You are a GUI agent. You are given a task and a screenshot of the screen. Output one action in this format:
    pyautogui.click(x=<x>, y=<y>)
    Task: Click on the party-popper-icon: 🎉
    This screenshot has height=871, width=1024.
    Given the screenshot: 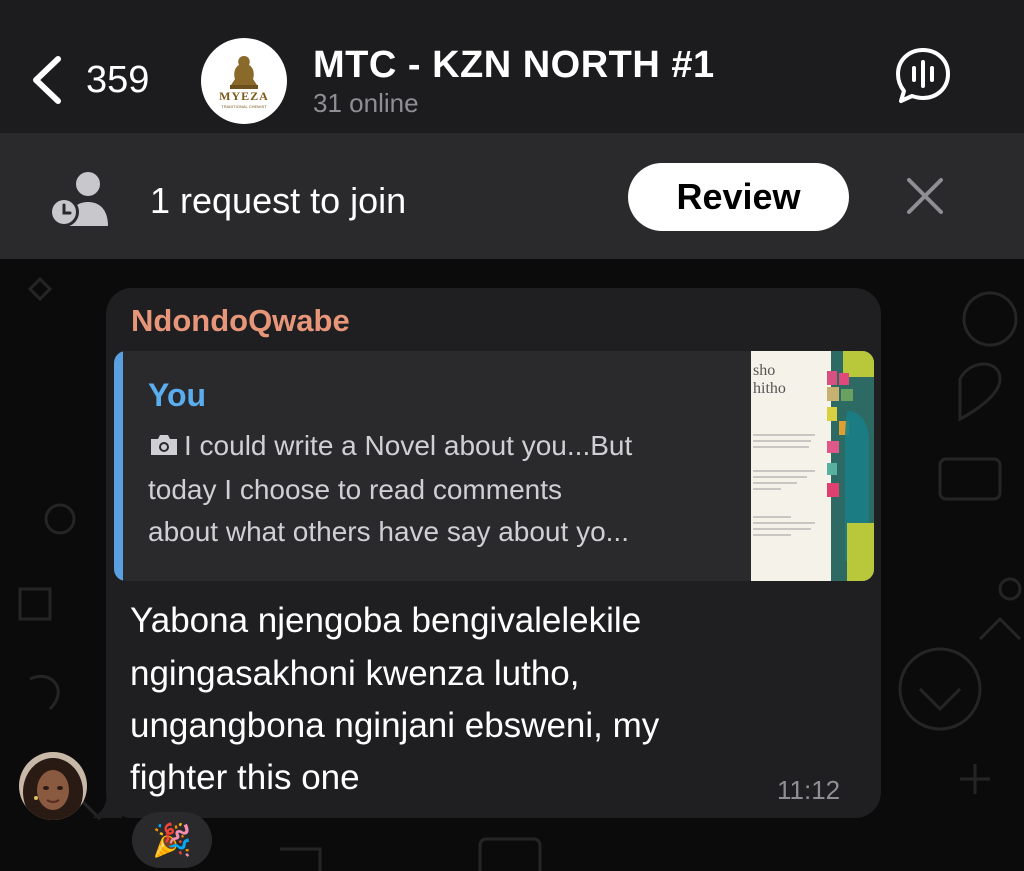 What is the action you would take?
    pyautogui.click(x=172, y=840)
    